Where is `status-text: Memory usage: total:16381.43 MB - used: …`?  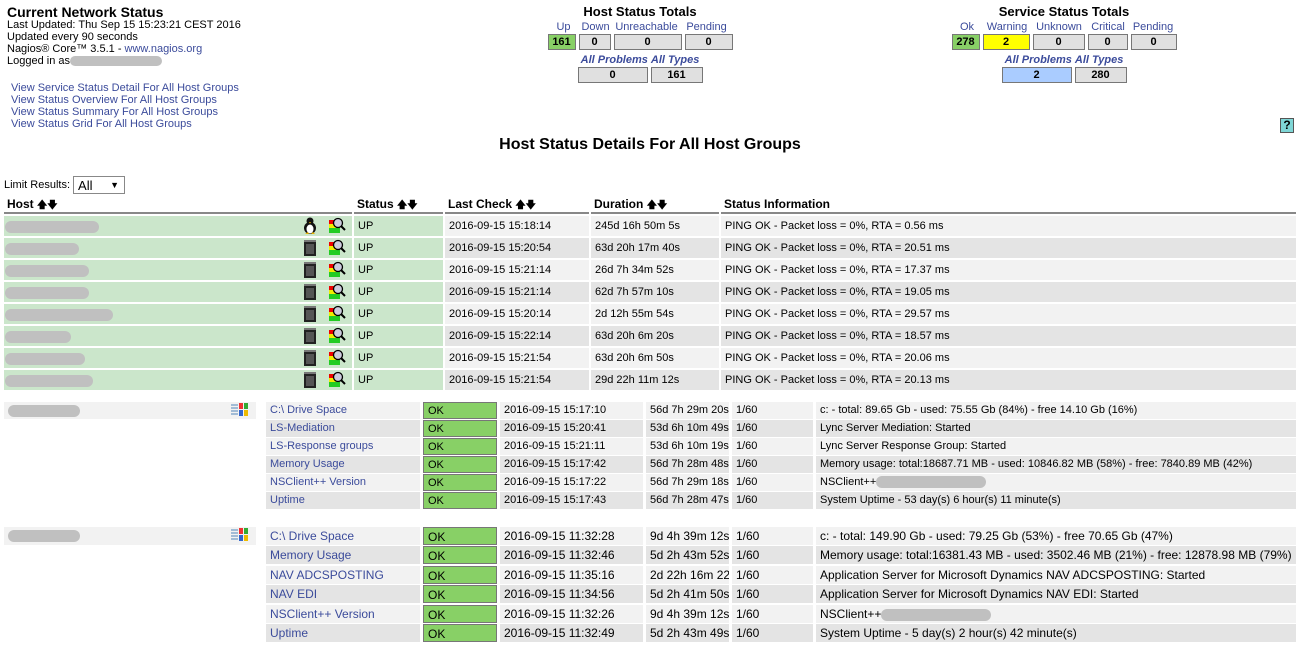
status-text: Memory usage: total:16381.43 MB - used: … is located at coordinates (1056, 555).